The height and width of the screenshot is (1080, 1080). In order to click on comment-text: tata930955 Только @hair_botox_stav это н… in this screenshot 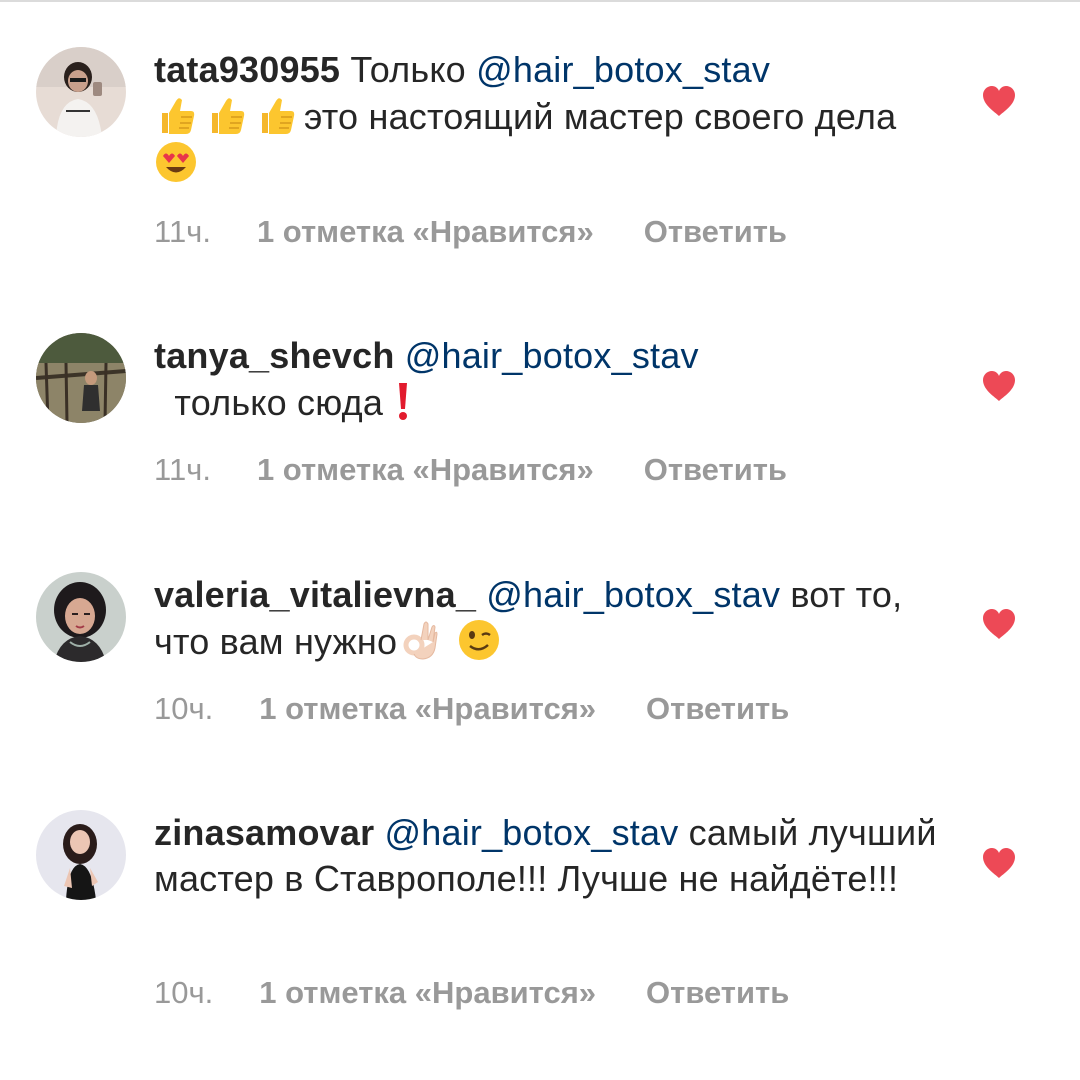, I will do `click(554, 117)`.